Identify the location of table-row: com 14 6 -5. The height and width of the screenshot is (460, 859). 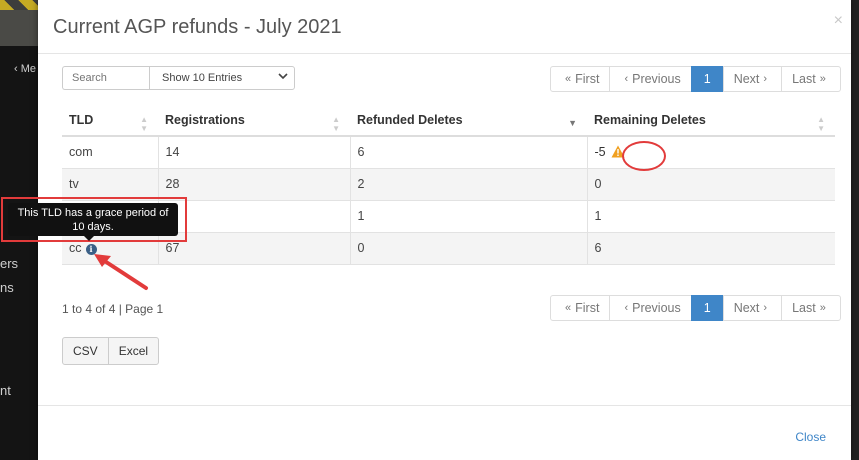
(448, 152).